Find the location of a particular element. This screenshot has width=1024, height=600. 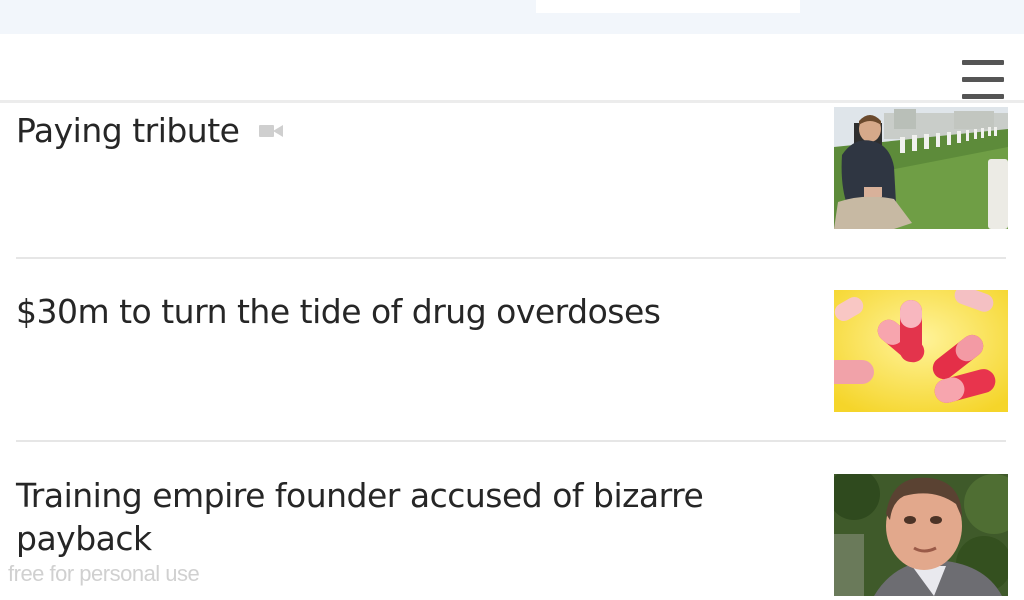

video-camera-icon is located at coordinates (272, 130).